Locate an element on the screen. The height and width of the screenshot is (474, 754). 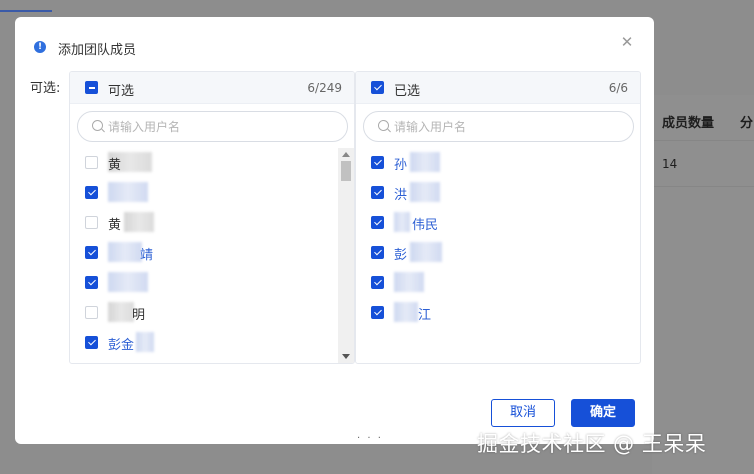
background-column-header-next: 分 is located at coordinates (747, 123).